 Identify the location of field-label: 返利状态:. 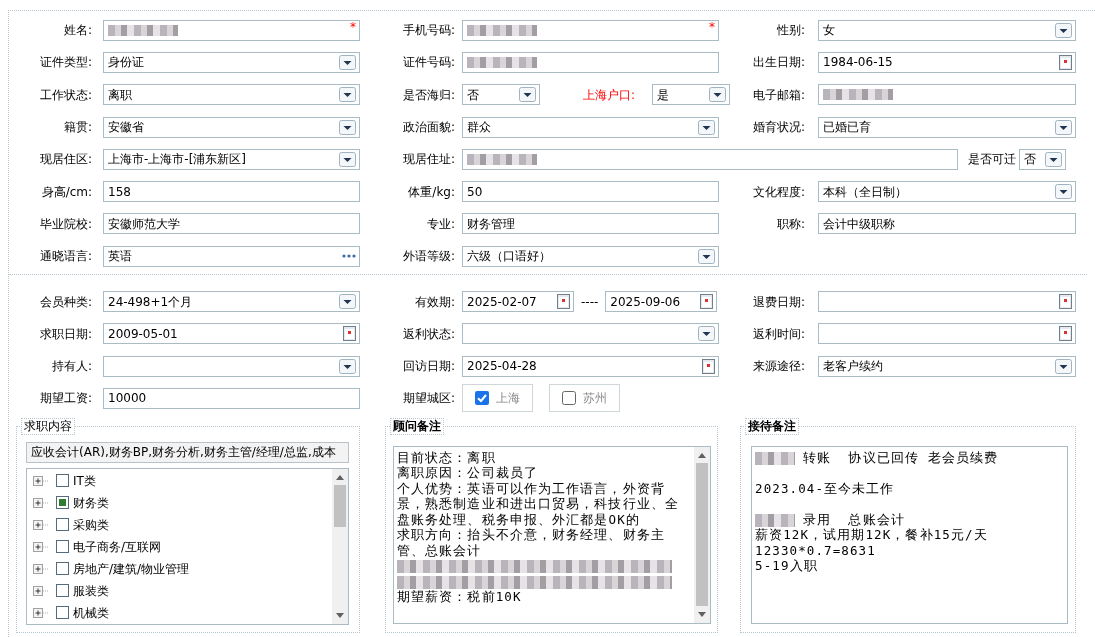
(428, 334).